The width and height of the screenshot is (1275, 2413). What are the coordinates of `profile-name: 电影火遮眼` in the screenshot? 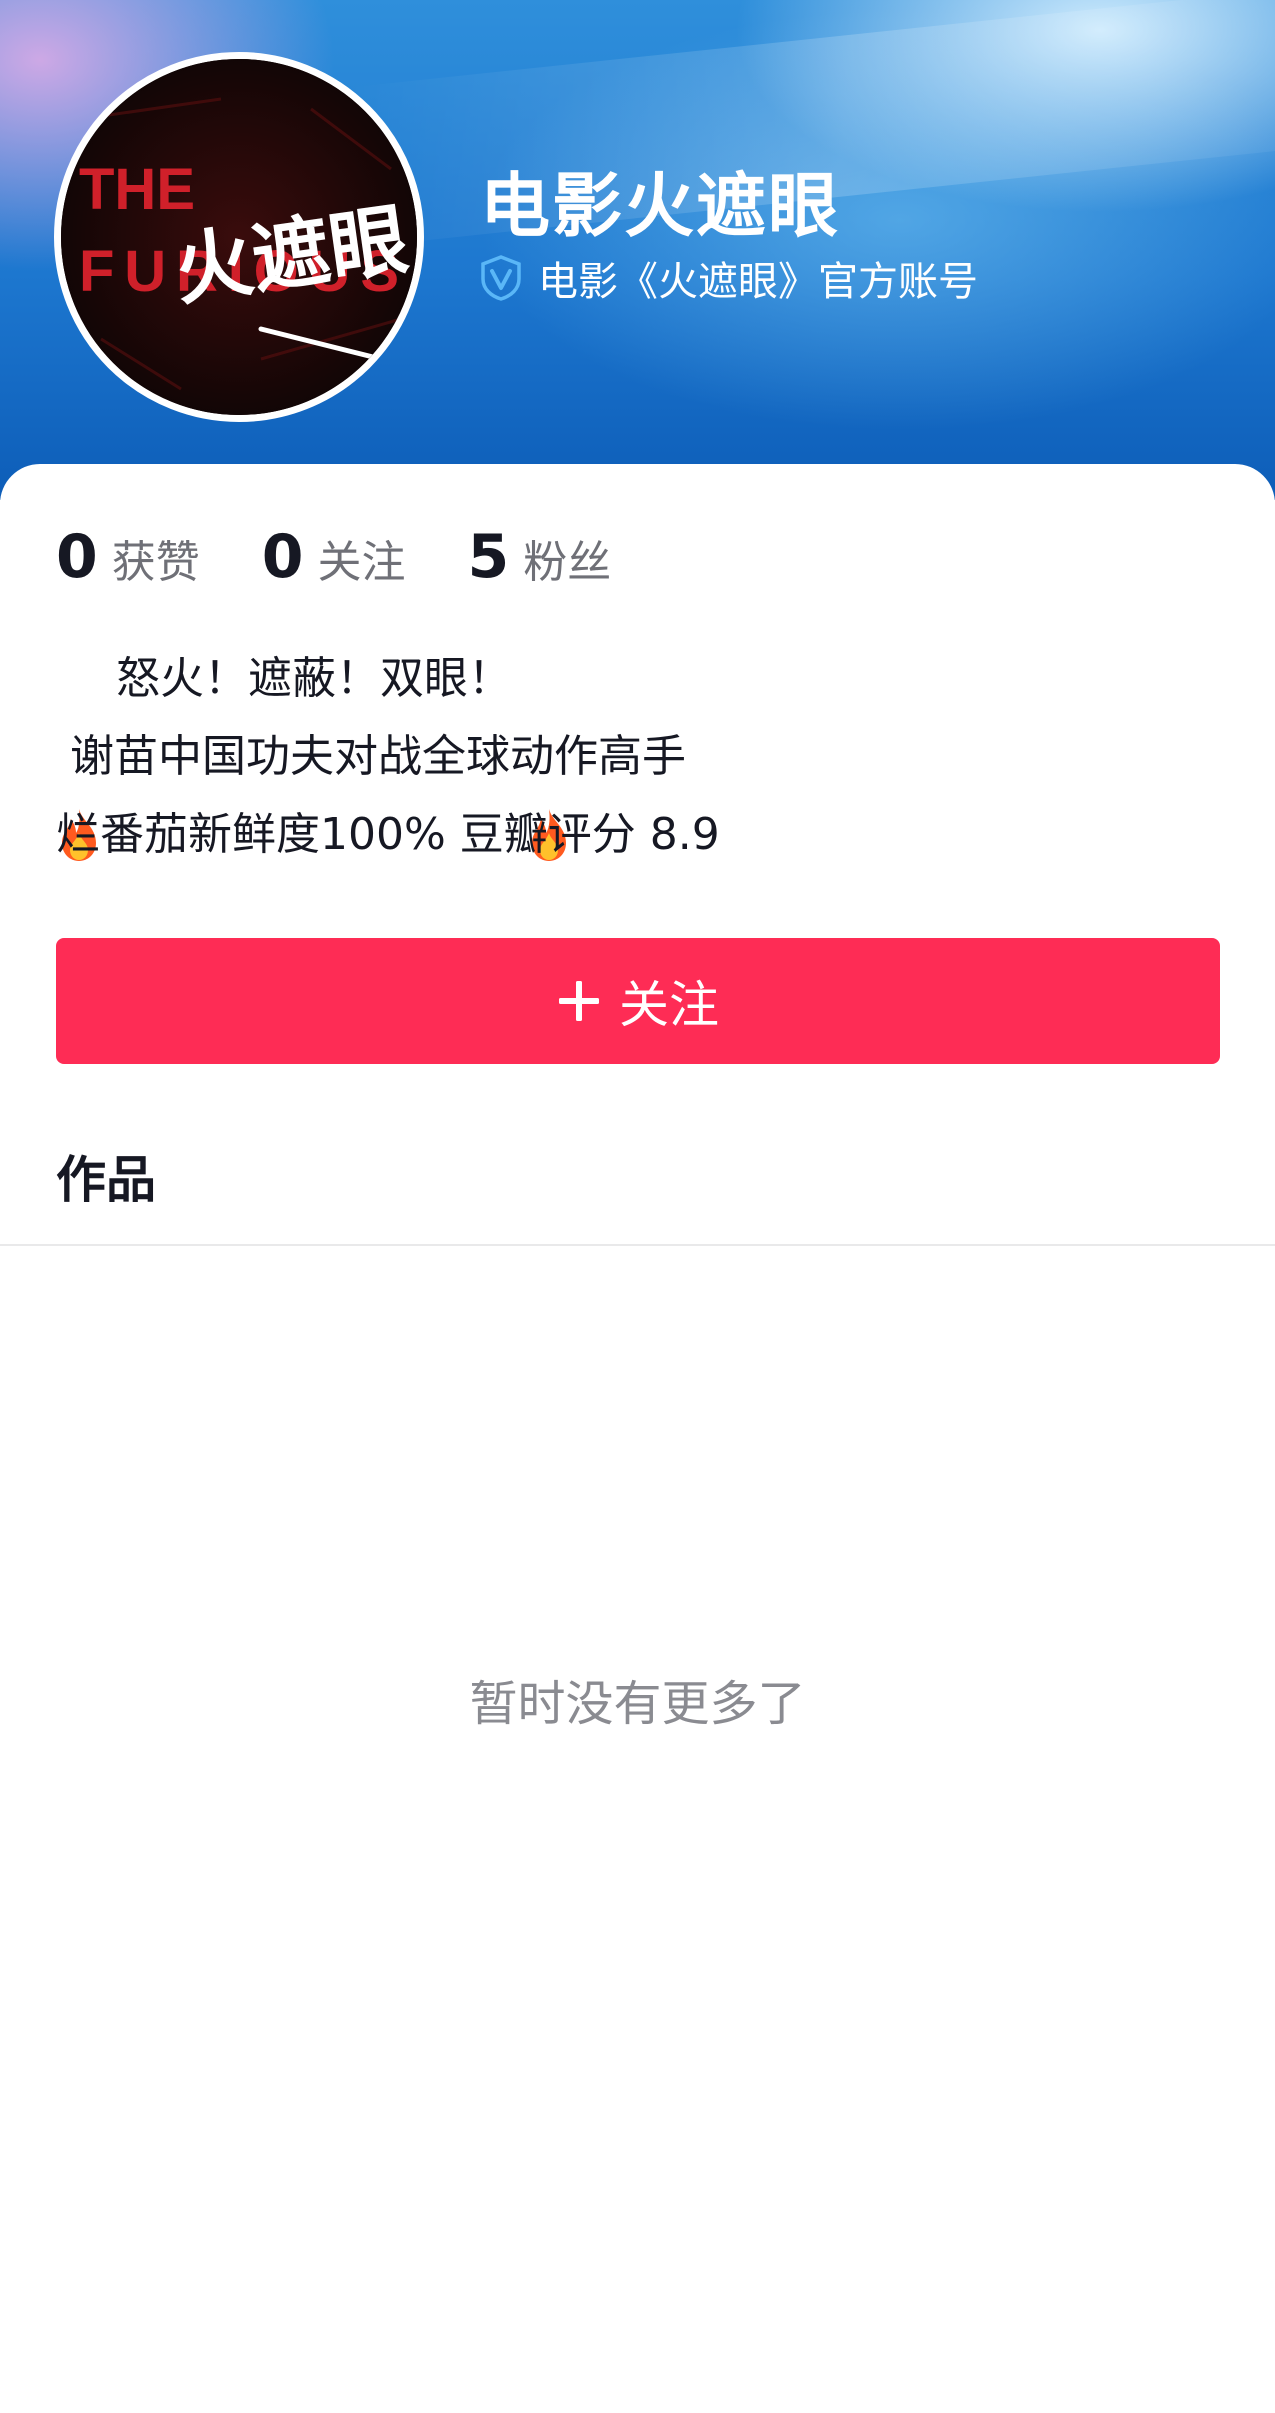 It's located at (660, 206).